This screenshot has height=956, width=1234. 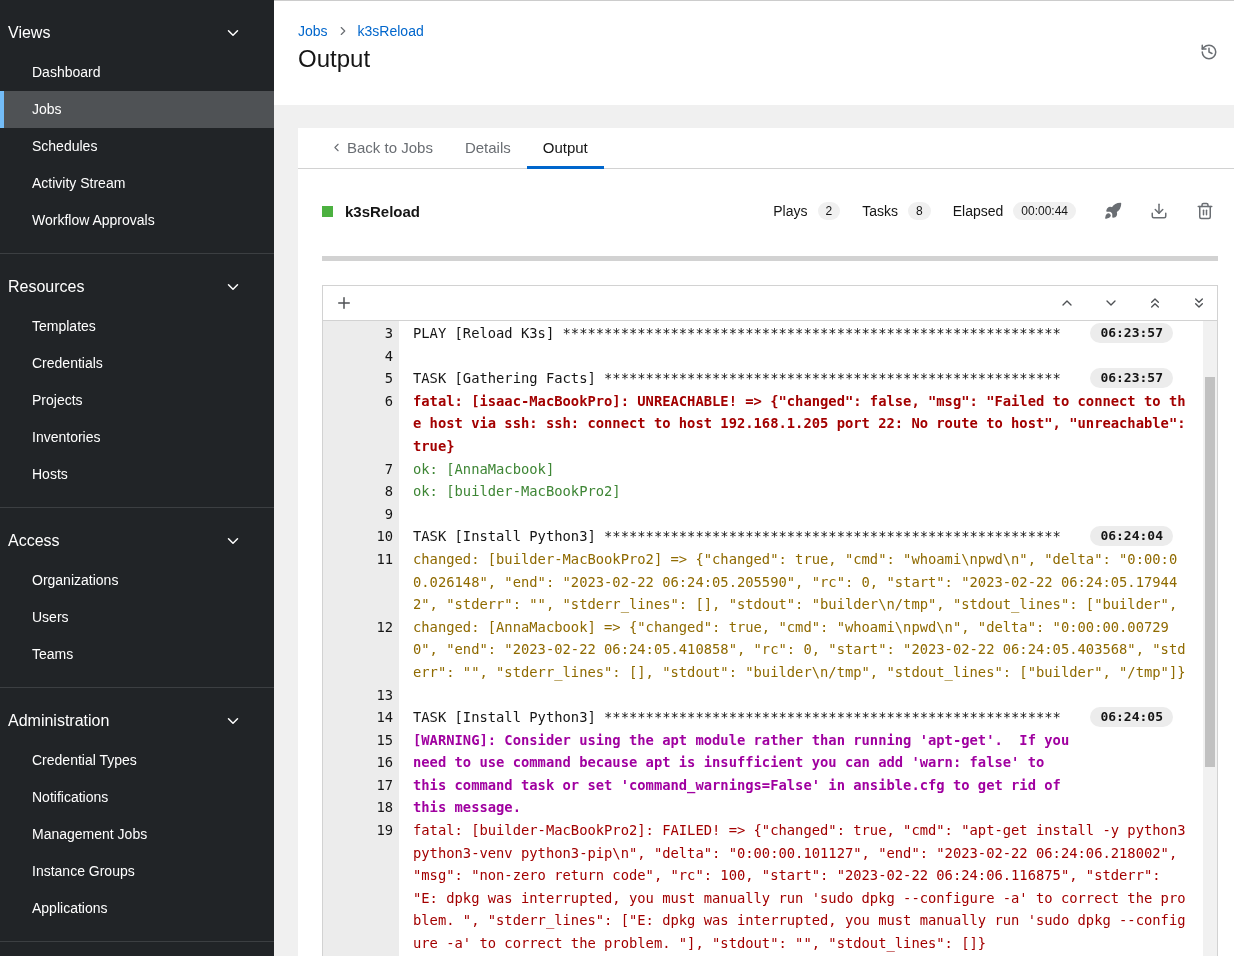 What do you see at coordinates (137, 220) in the screenshot?
I see `nav-item: Workflow Approvals` at bounding box center [137, 220].